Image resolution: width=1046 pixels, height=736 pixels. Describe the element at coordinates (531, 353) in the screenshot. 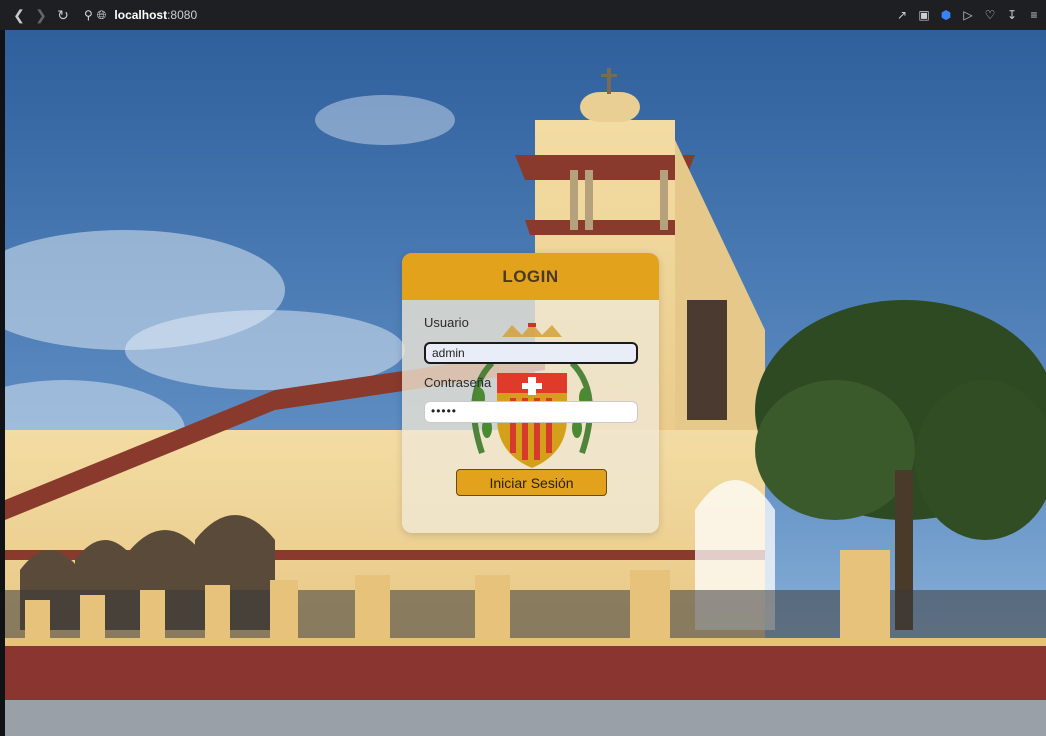

I see `username-input` at that location.